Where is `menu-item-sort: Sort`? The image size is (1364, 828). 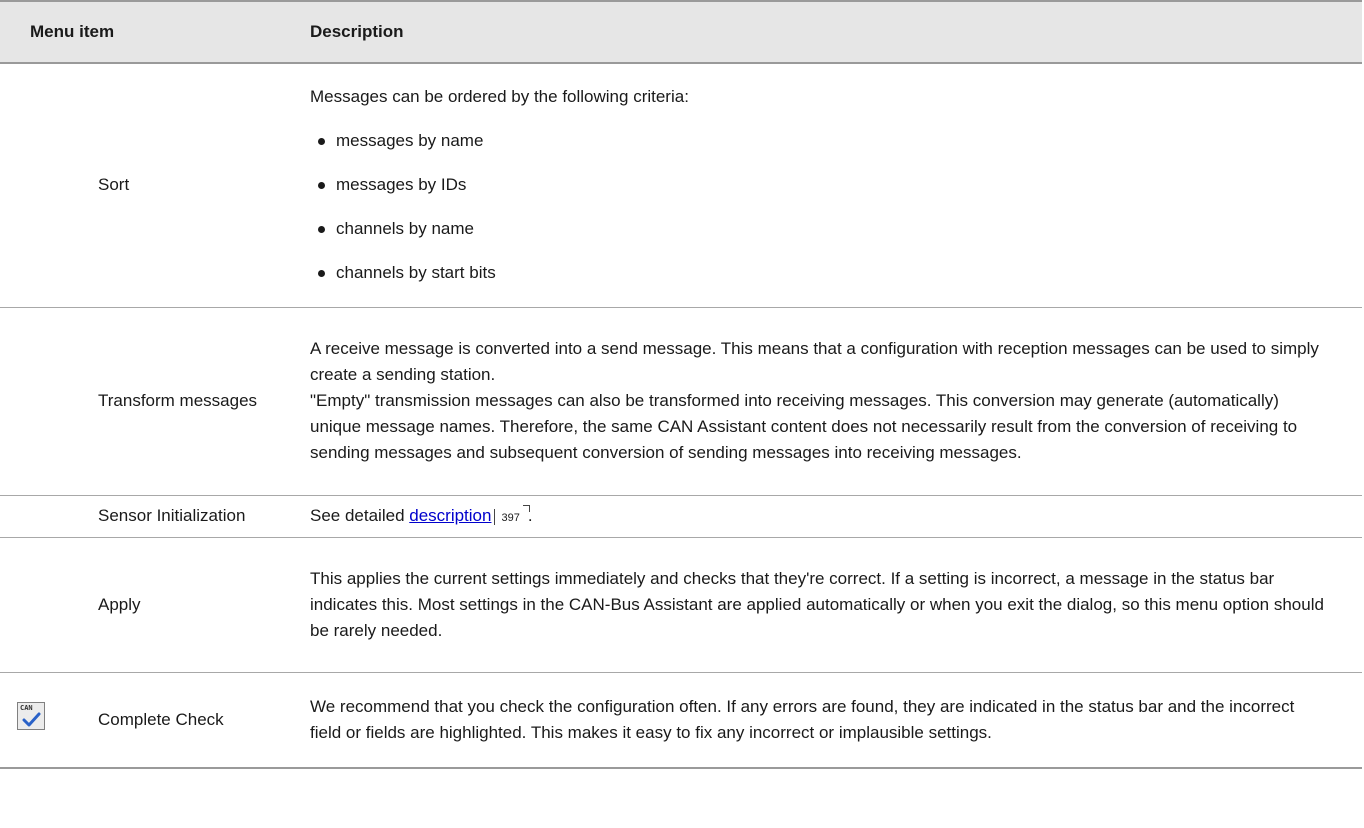 menu-item-sort: Sort is located at coordinates (114, 185).